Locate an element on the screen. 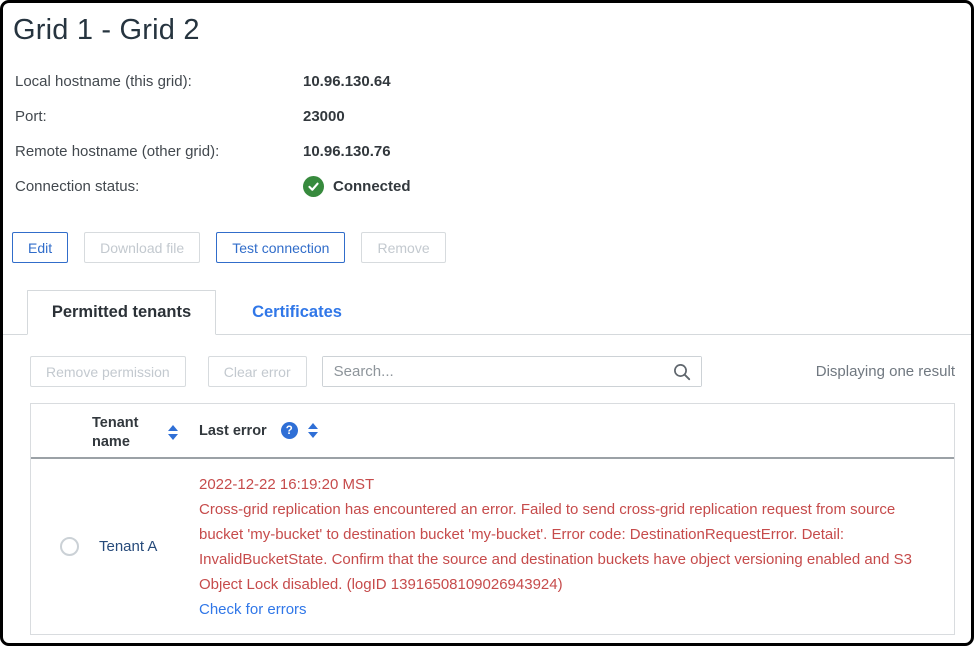 The width and height of the screenshot is (974, 646). download-file-button: Download file is located at coordinates (142, 247).